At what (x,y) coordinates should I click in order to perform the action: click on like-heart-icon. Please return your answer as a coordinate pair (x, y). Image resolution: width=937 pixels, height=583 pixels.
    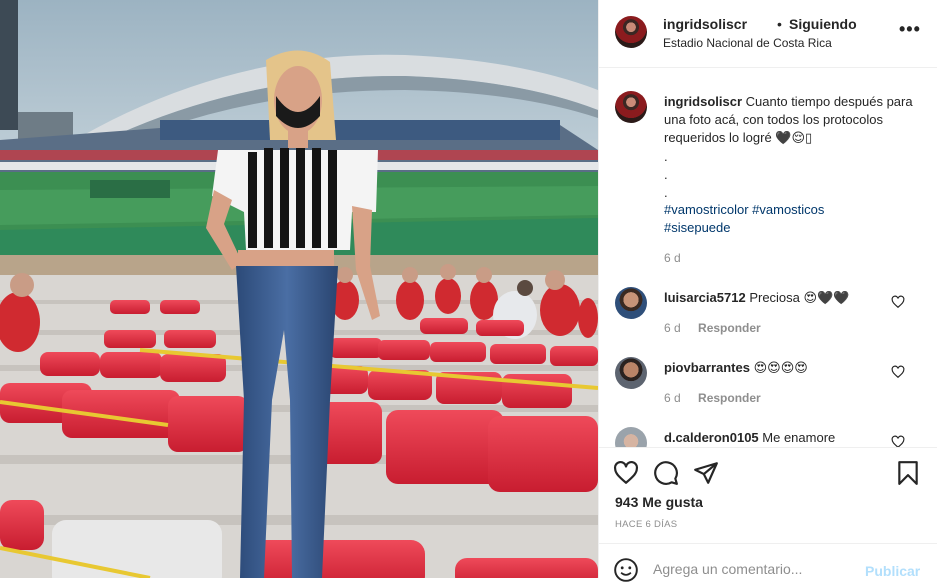
    Looking at the image, I should click on (626, 473).